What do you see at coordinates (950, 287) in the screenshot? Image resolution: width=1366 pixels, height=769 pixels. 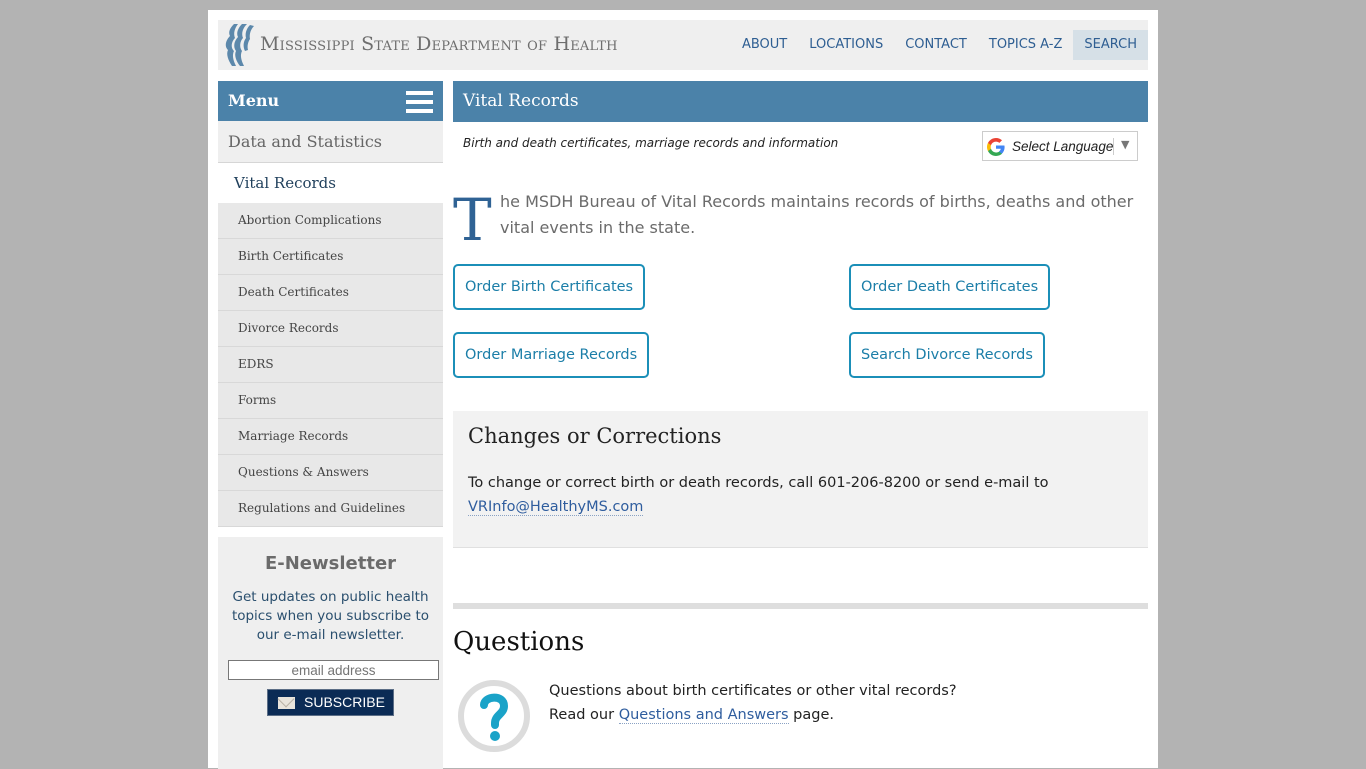 I see `order-death-certificates-button: Order Death Certificates` at bounding box center [950, 287].